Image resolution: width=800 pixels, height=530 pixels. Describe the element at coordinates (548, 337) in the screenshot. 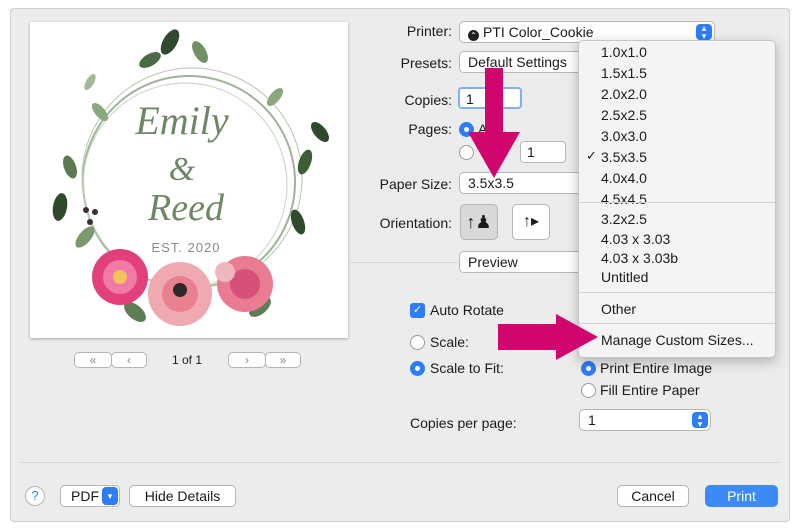

I see `right-arrow-annotation` at that location.